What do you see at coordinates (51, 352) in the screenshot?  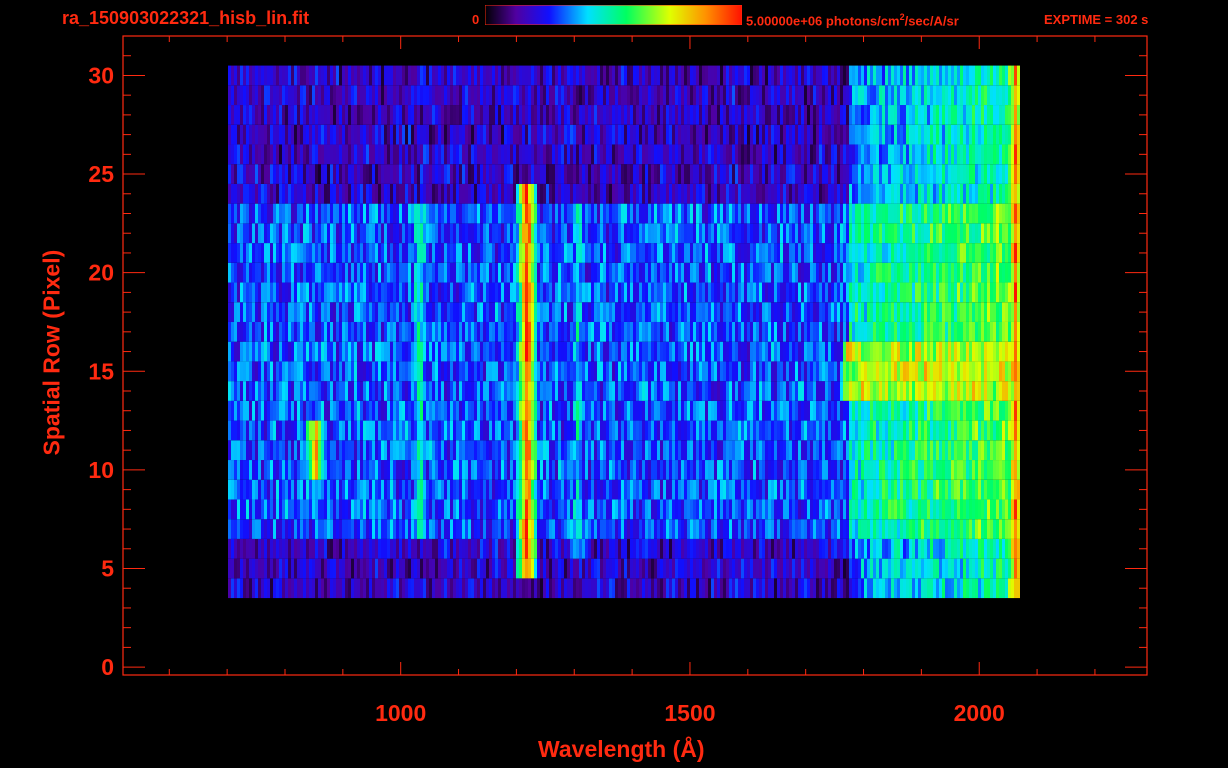 I see `y-axis-label: Spatial Row (Pixel)` at bounding box center [51, 352].